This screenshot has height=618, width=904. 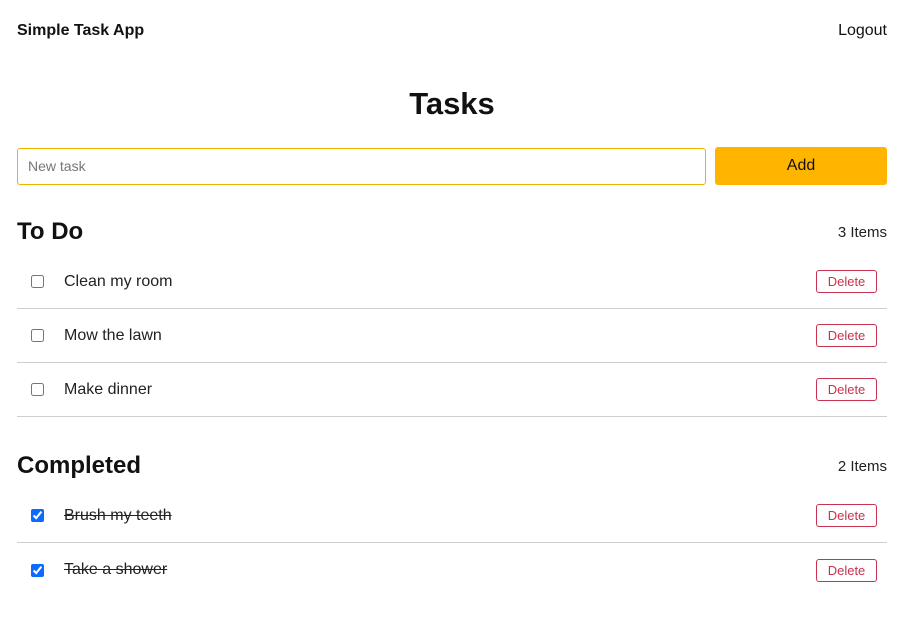 What do you see at coordinates (452, 516) in the screenshot?
I see `completed-row: Brush my teeth Delete` at bounding box center [452, 516].